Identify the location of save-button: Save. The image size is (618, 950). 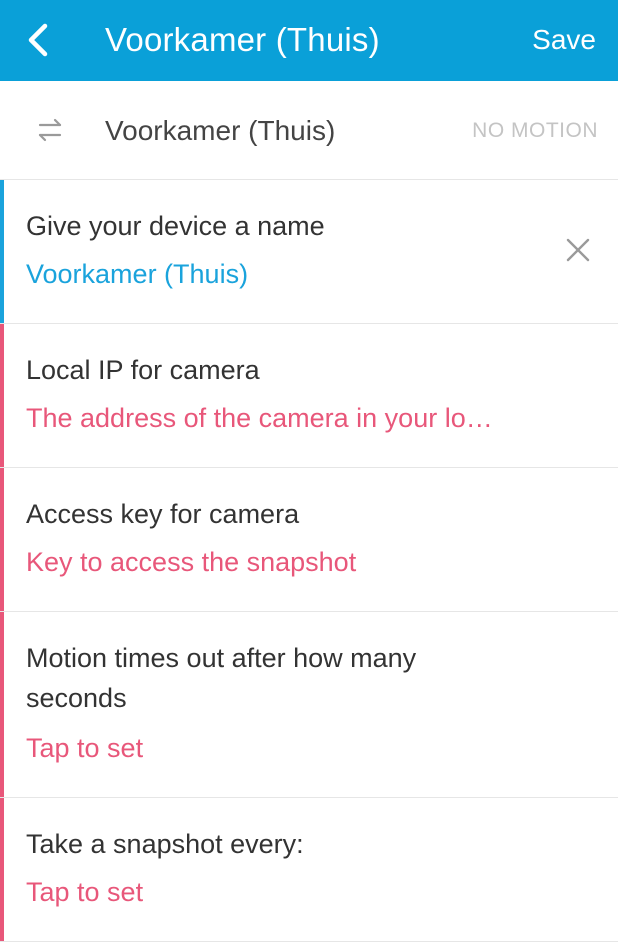
(564, 40).